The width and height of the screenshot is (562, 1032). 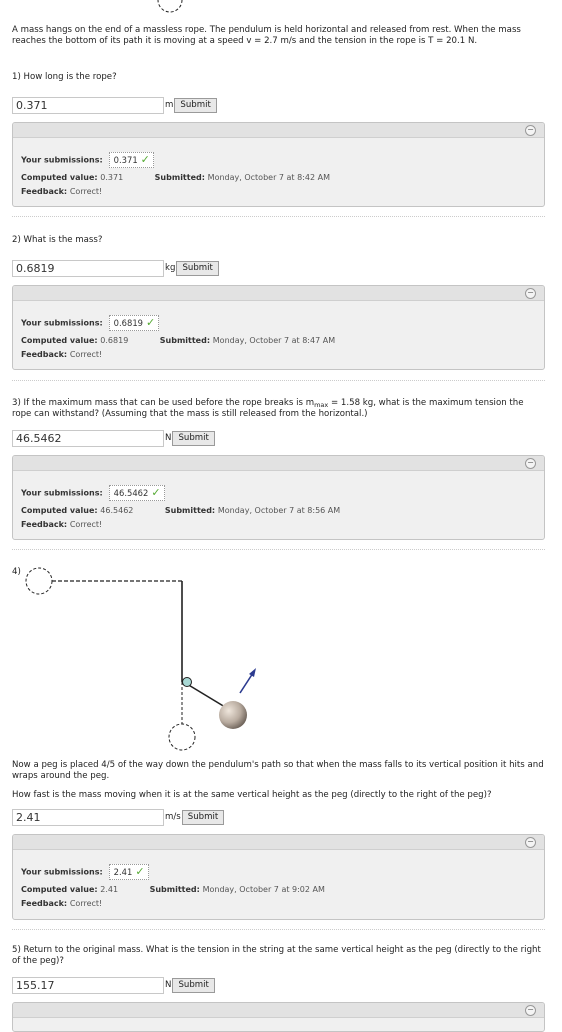 What do you see at coordinates (252, 672) in the screenshot?
I see `velocity-arrow-head` at bounding box center [252, 672].